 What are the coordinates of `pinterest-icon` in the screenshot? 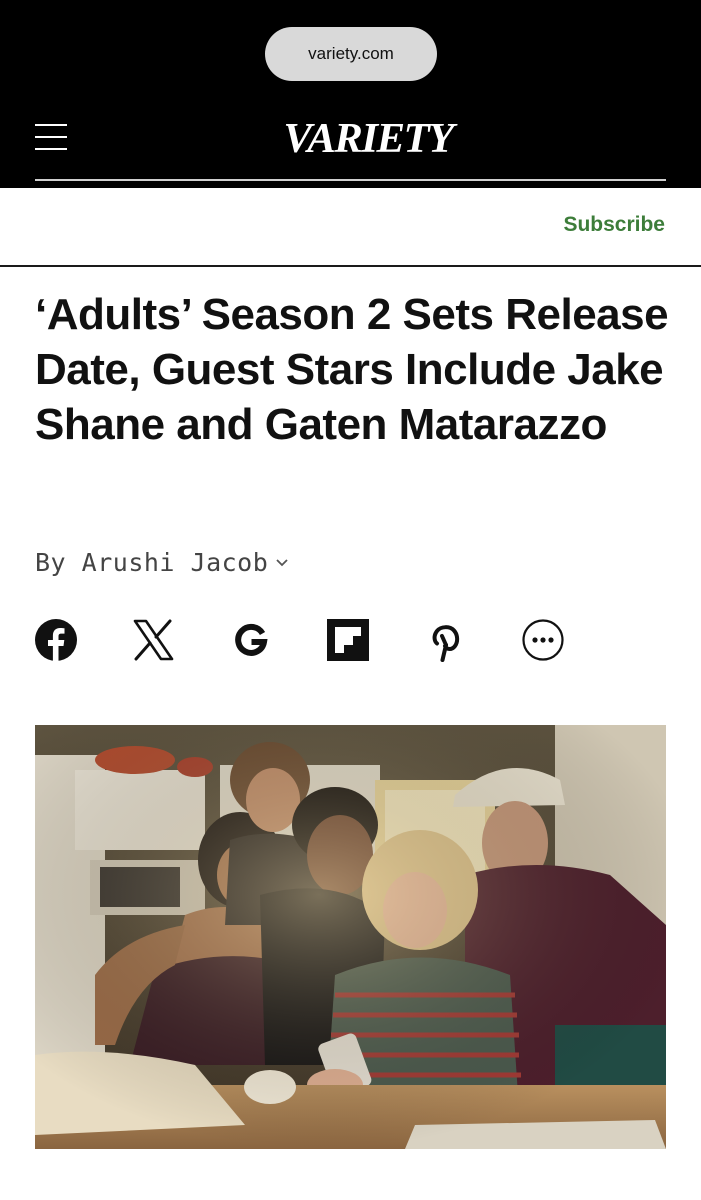 It's located at (446, 640).